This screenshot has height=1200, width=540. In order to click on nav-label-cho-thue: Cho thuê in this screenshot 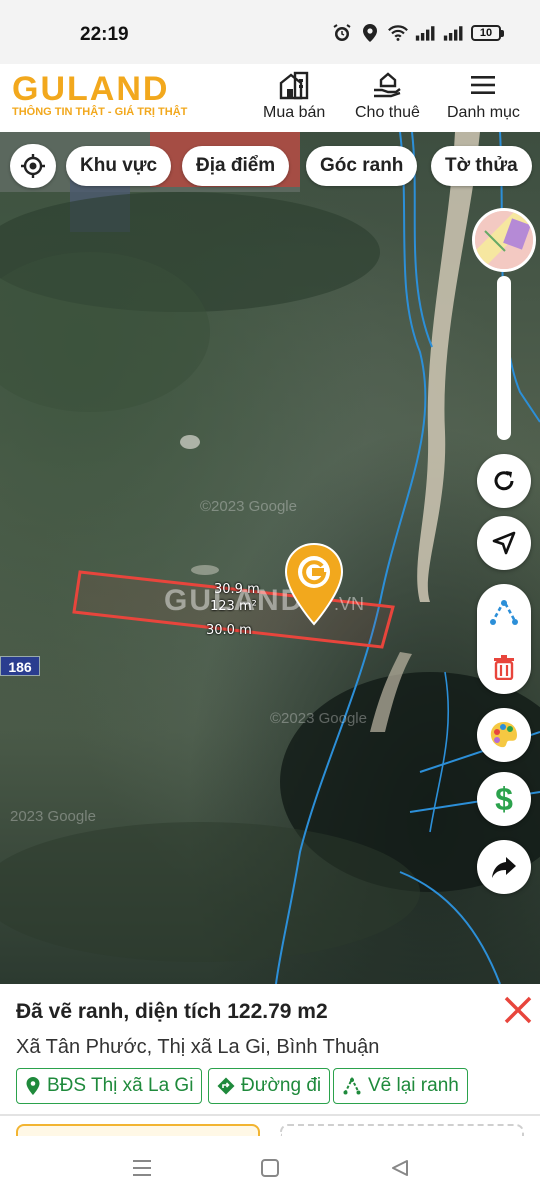, I will do `click(387, 112)`.